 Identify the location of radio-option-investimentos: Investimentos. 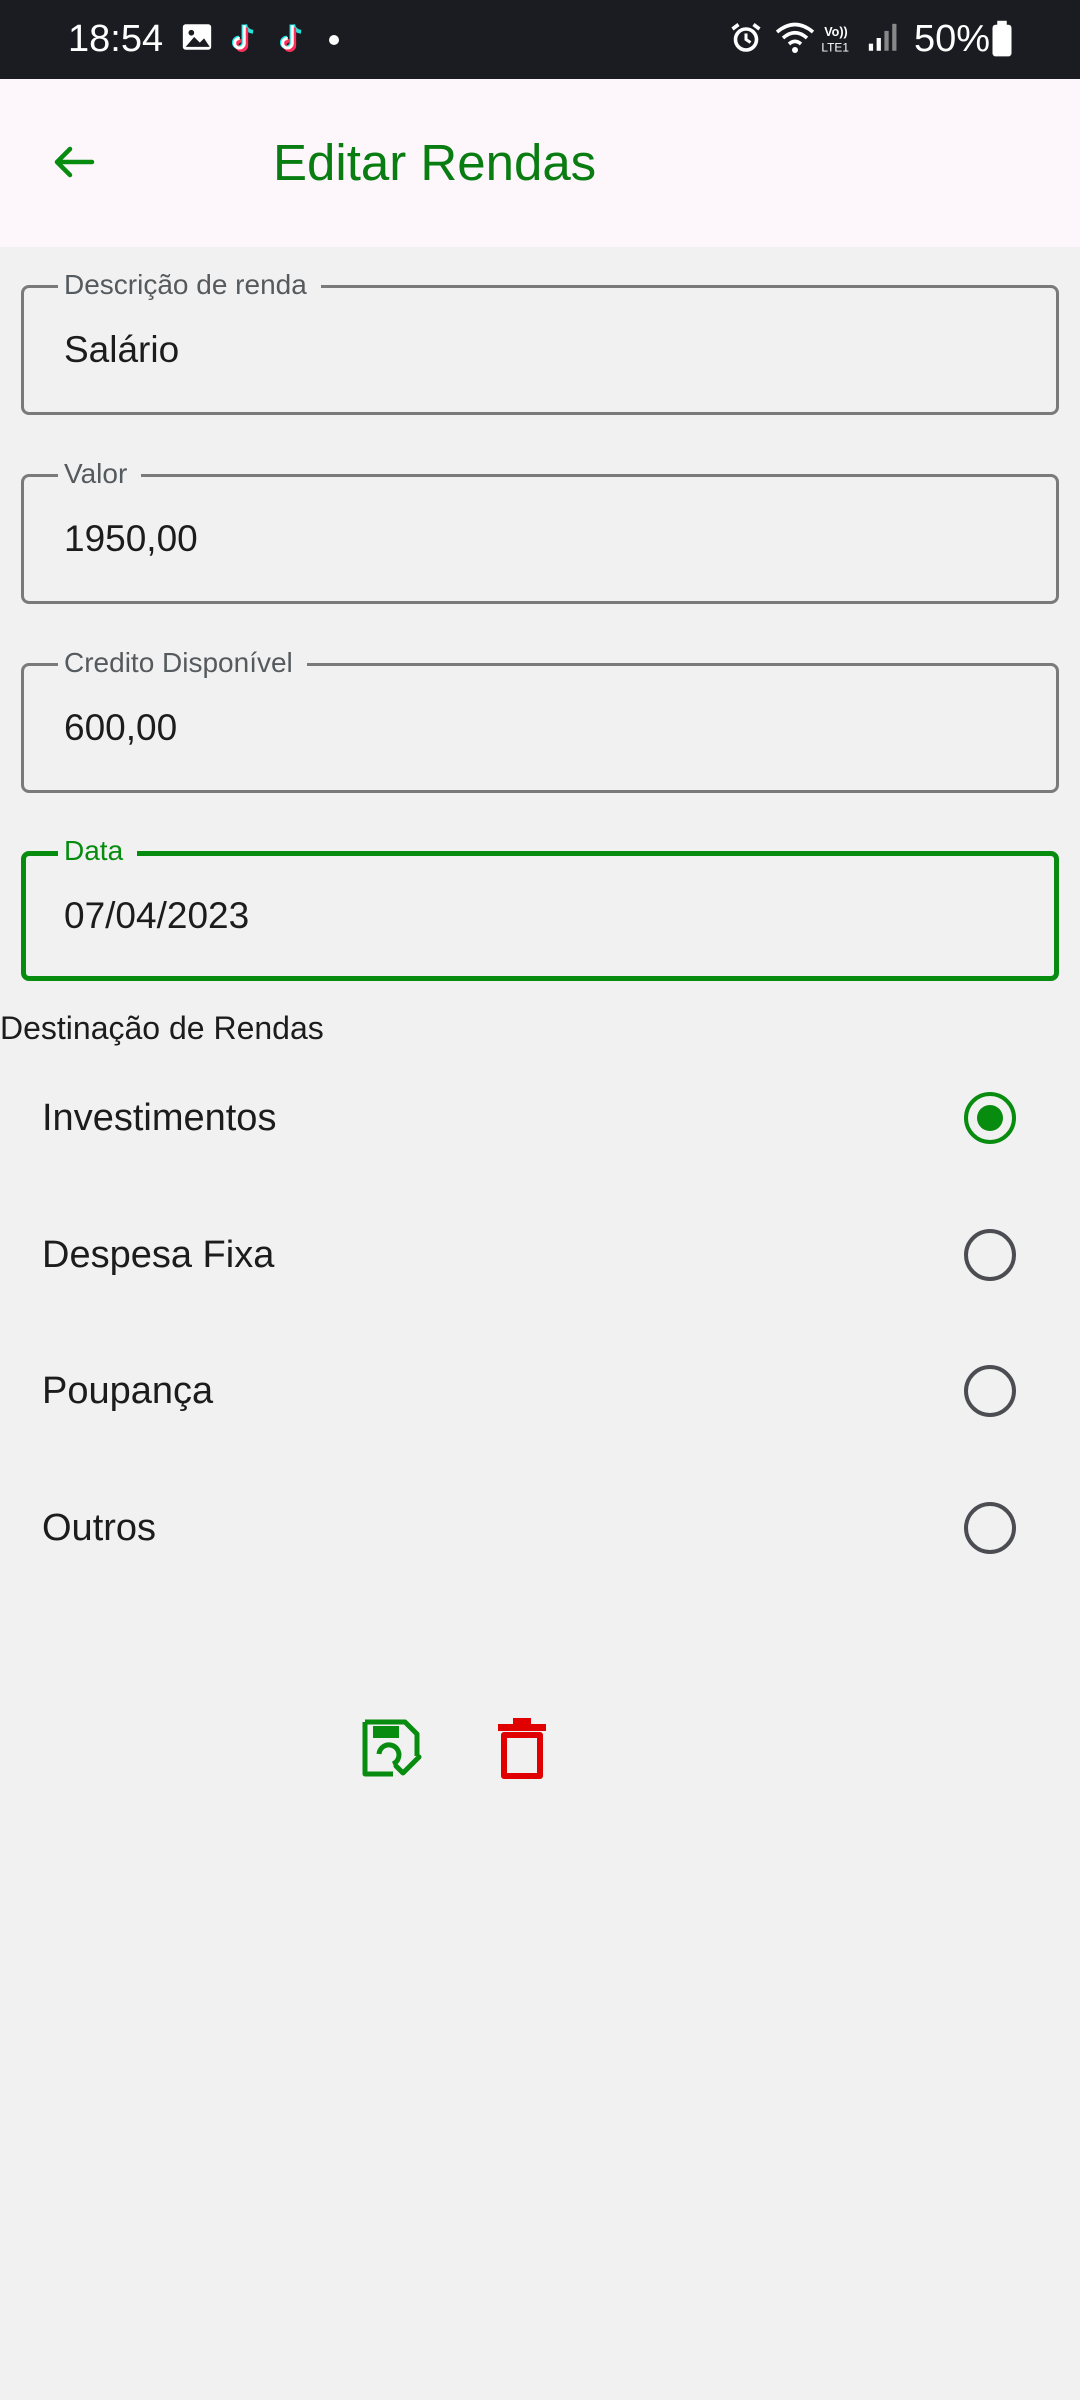
(540, 1118).